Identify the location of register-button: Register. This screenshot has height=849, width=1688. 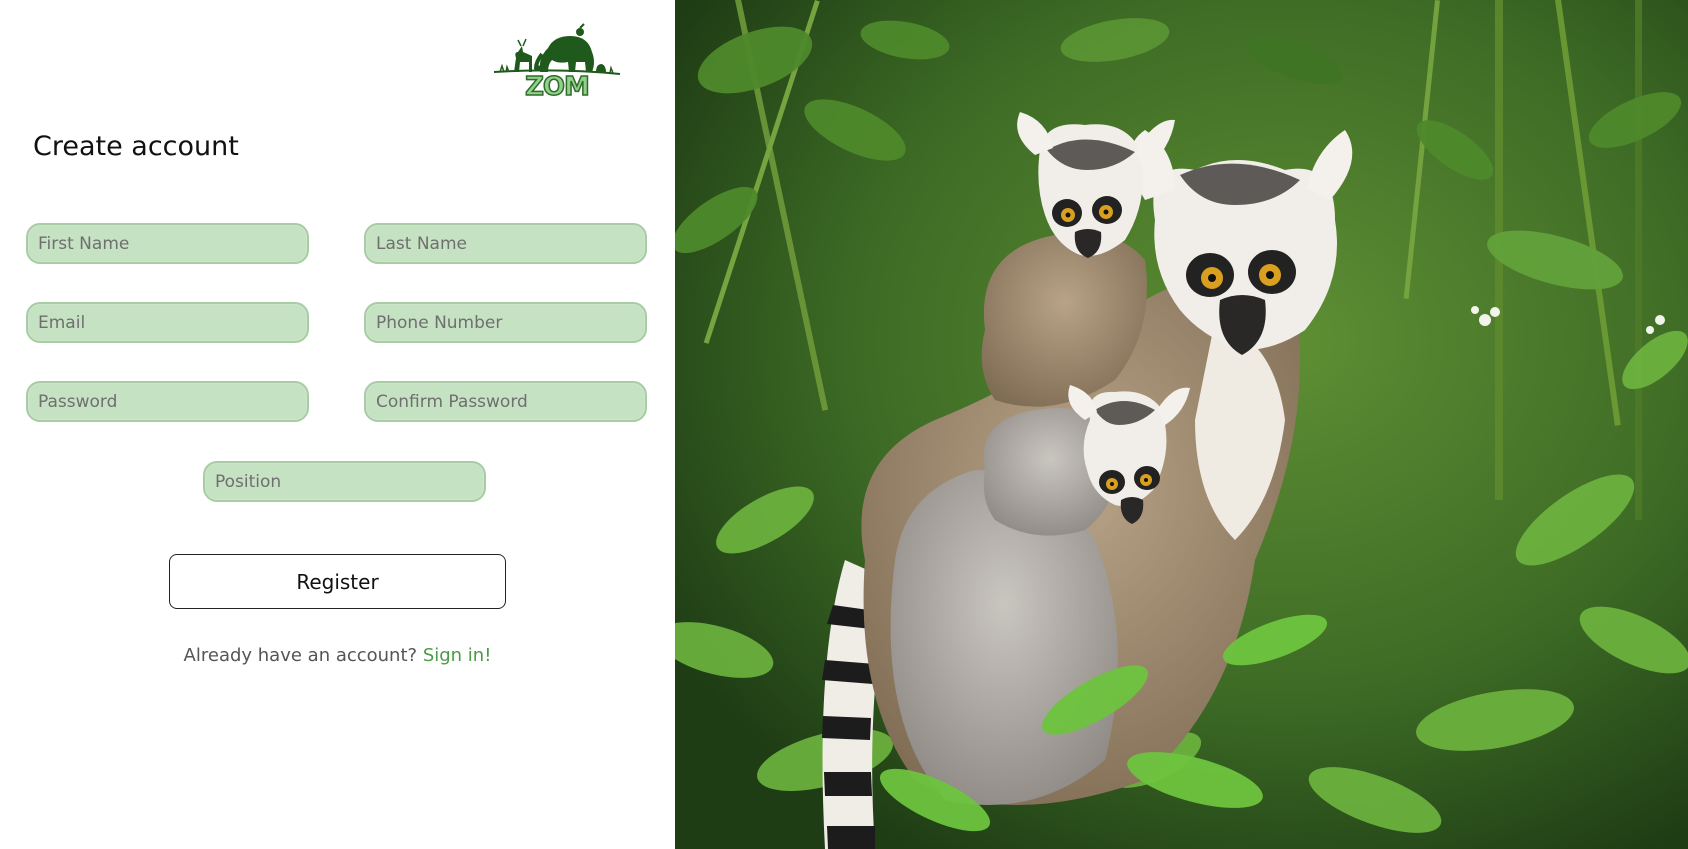
(337, 581).